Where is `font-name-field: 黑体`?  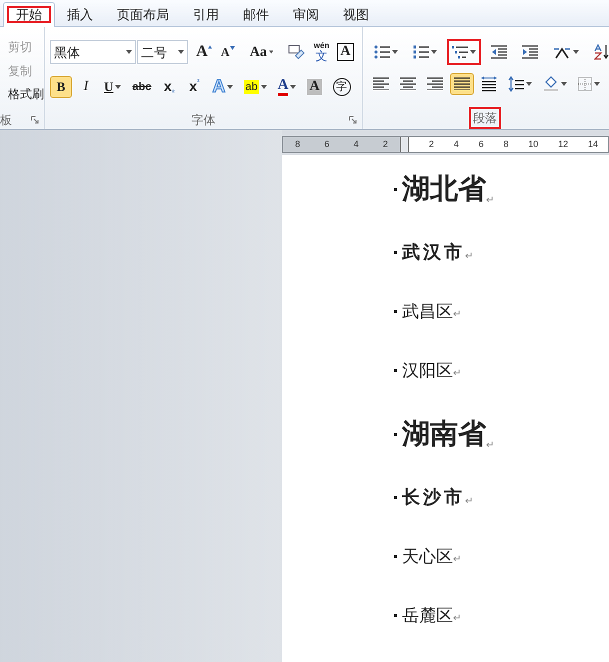 font-name-field: 黑体 is located at coordinates (93, 52).